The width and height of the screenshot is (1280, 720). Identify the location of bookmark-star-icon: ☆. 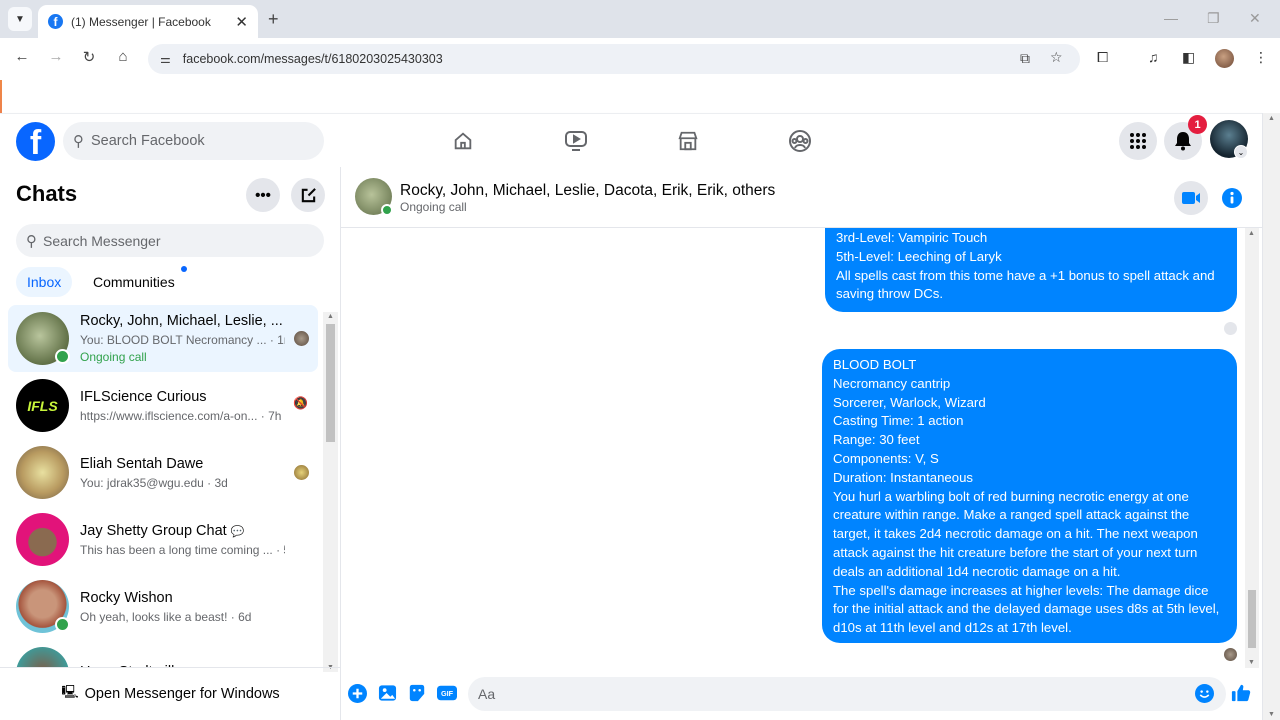
(1056, 57).